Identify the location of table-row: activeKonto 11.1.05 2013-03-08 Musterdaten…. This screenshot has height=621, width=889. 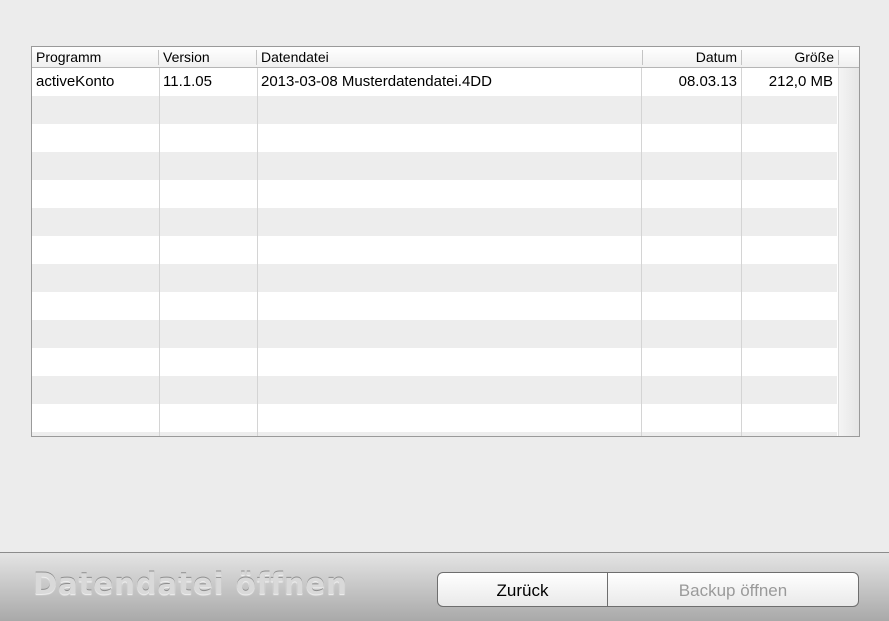
(434, 82).